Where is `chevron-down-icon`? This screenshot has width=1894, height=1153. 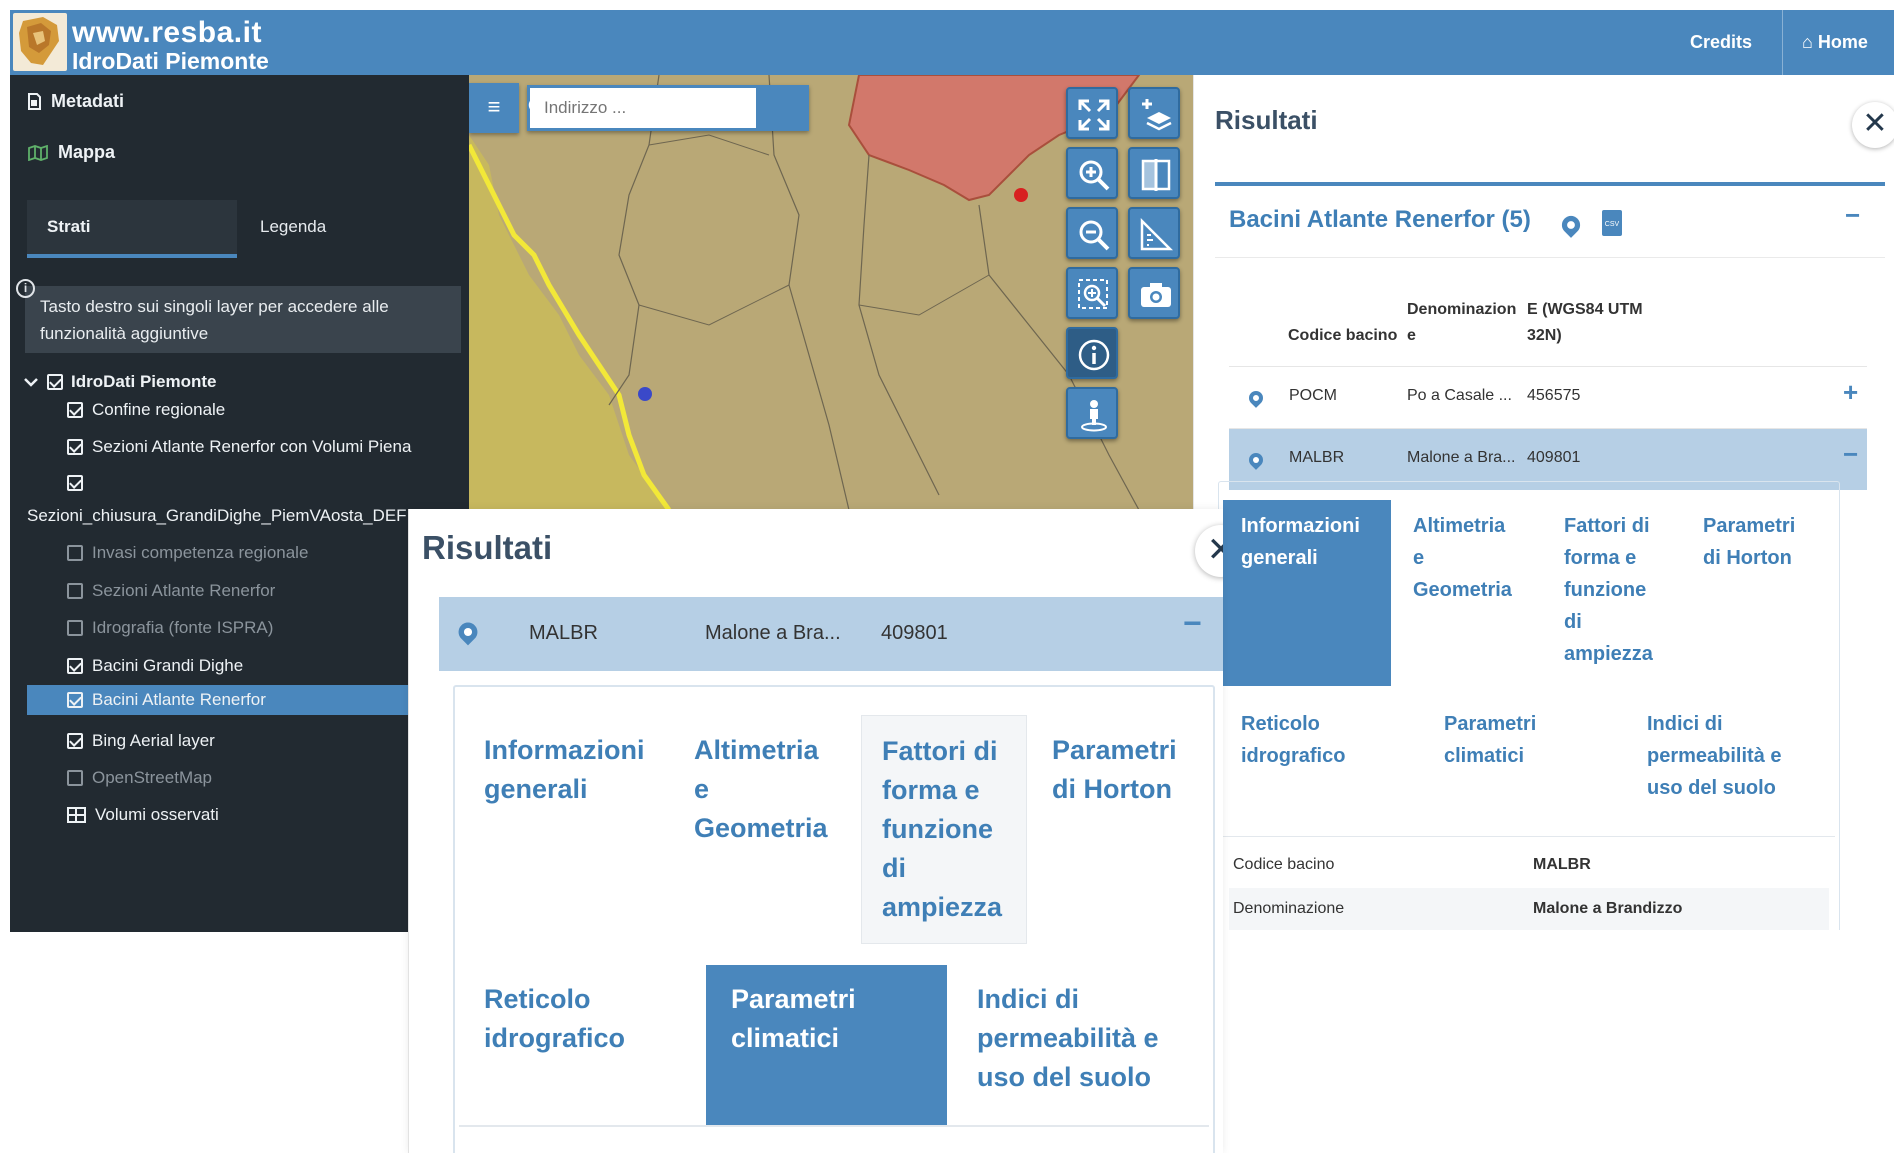 chevron-down-icon is located at coordinates (31, 382).